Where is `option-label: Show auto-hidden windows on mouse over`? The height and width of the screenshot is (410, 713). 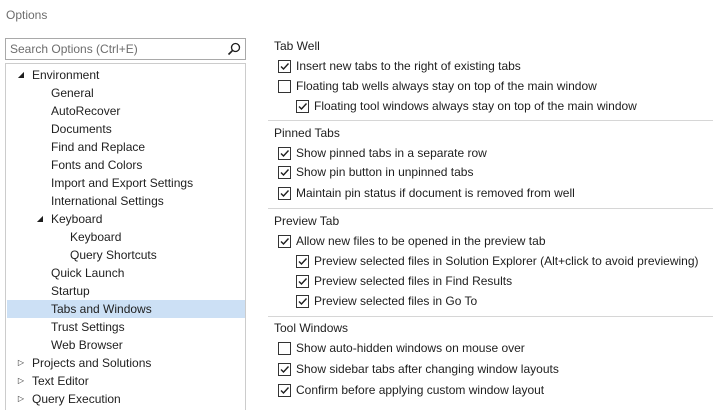
option-label: Show auto-hidden windows on mouse over is located at coordinates (410, 348).